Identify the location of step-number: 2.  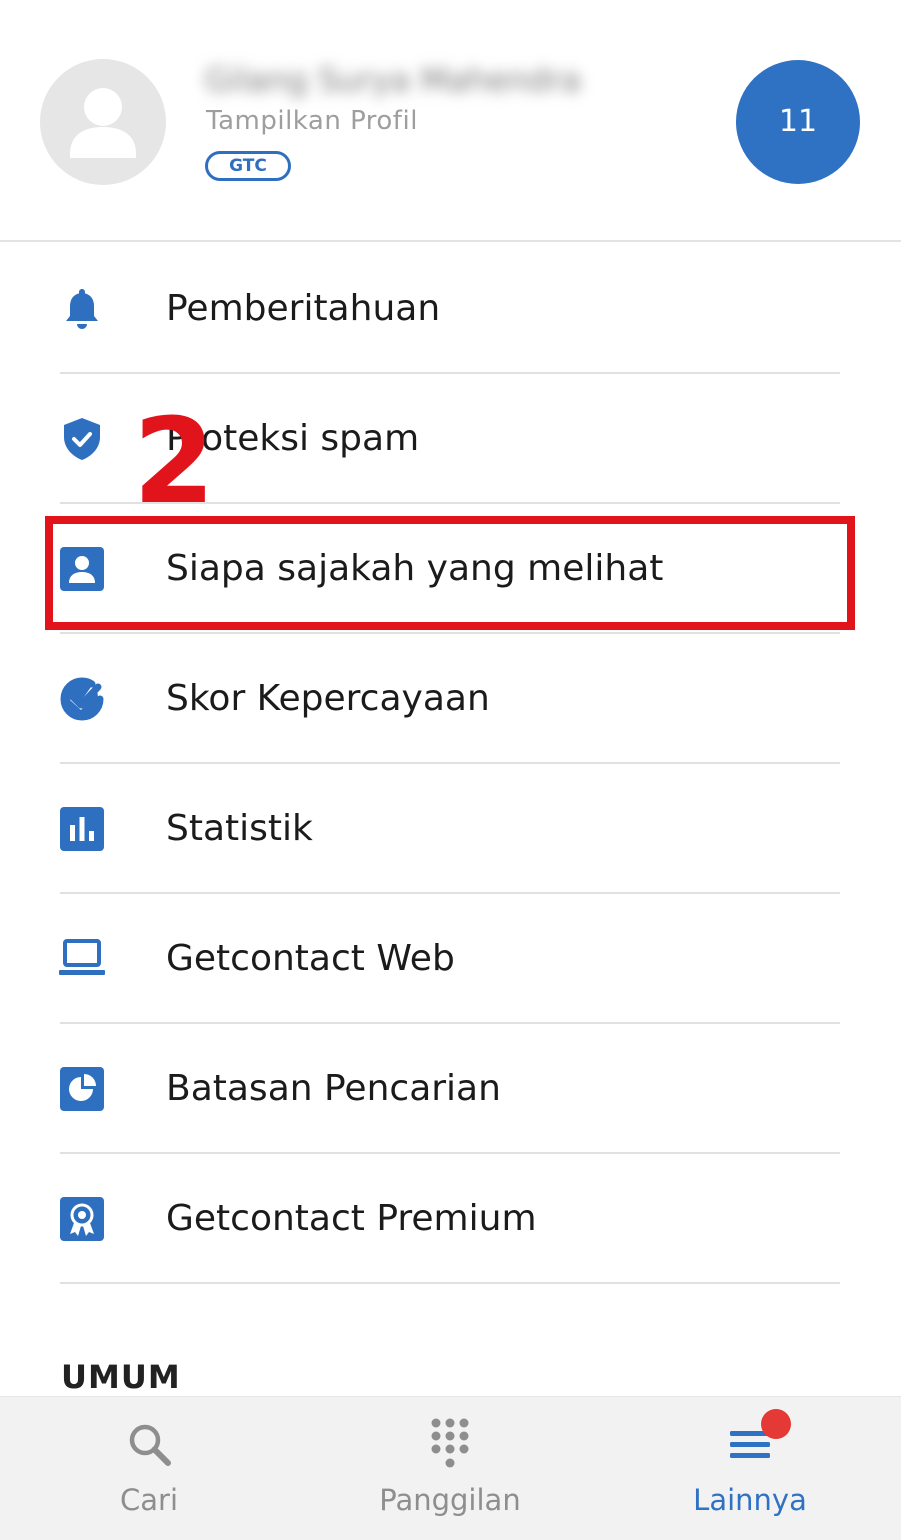
(174, 461).